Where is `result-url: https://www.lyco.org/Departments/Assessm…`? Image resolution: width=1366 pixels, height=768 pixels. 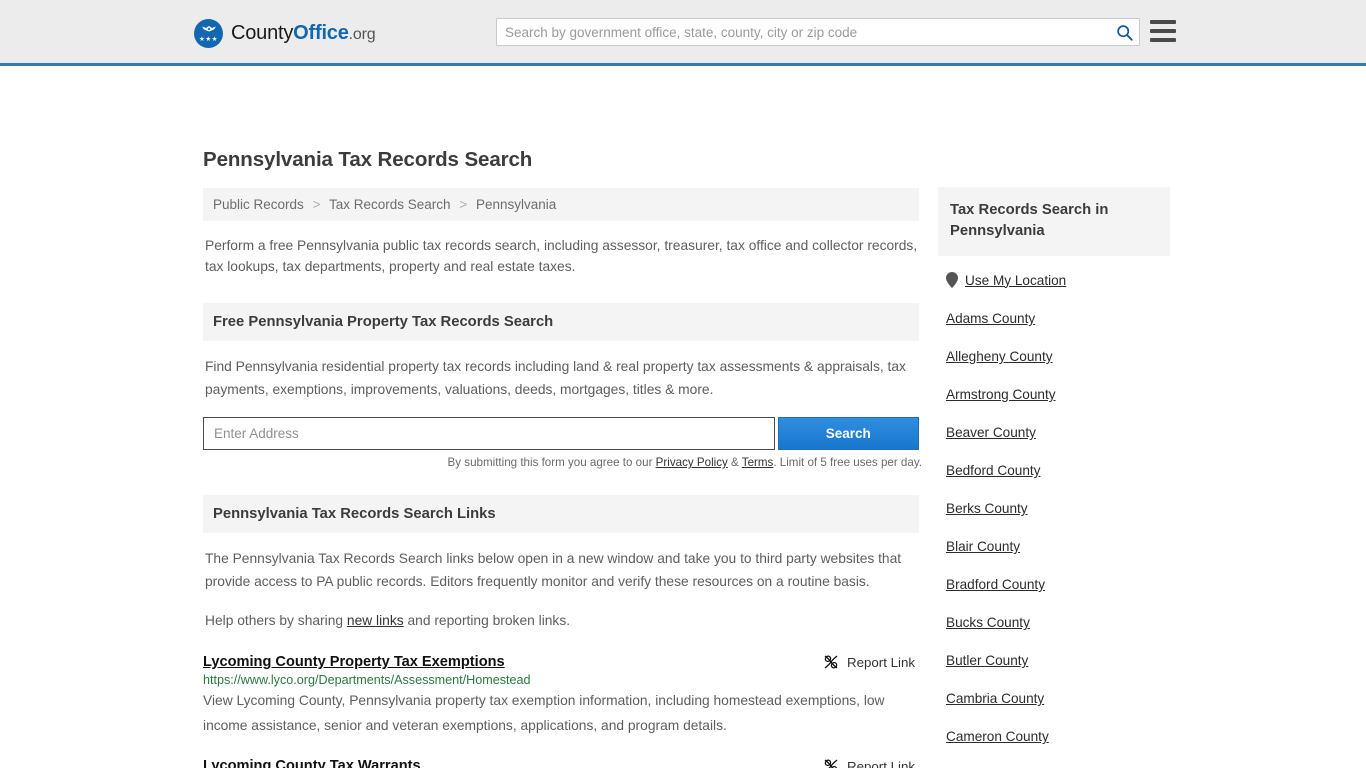 result-url: https://www.lyco.org/Departments/Assessm… is located at coordinates (367, 680).